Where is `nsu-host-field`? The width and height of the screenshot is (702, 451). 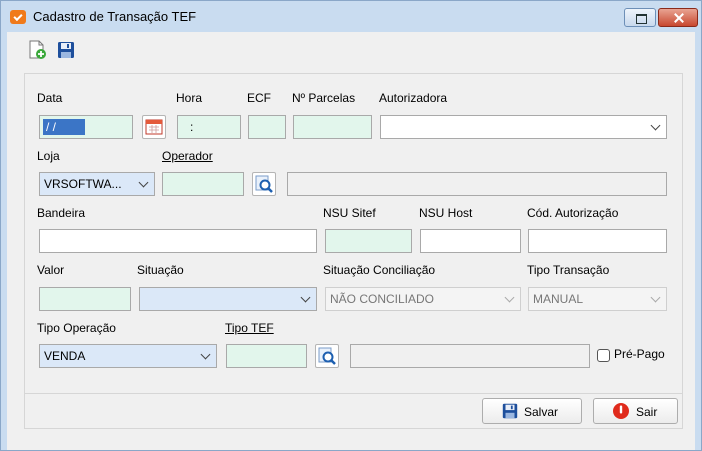 nsu-host-field is located at coordinates (470, 241).